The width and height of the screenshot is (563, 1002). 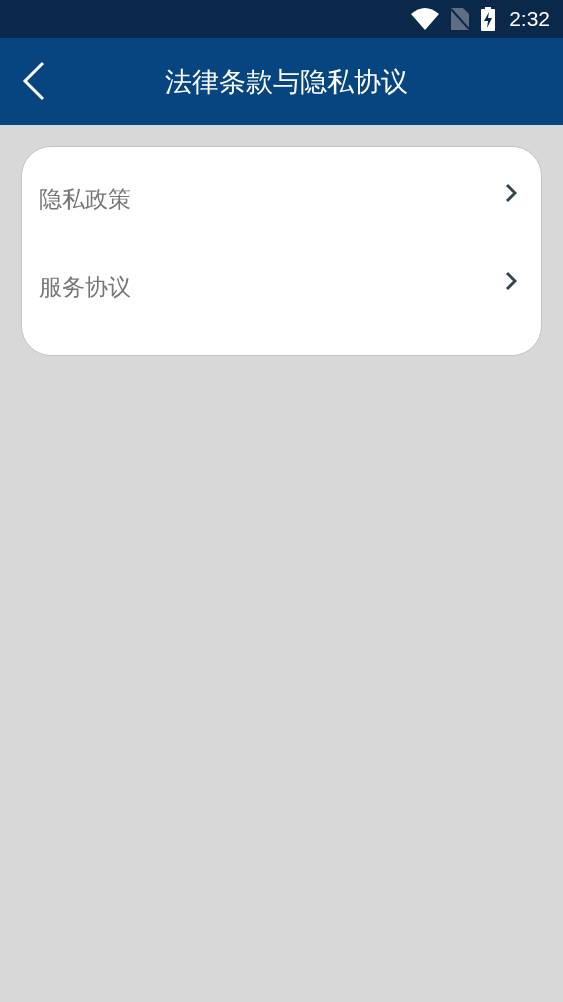 What do you see at coordinates (281, 287) in the screenshot?
I see `menu-item: 服务协议` at bounding box center [281, 287].